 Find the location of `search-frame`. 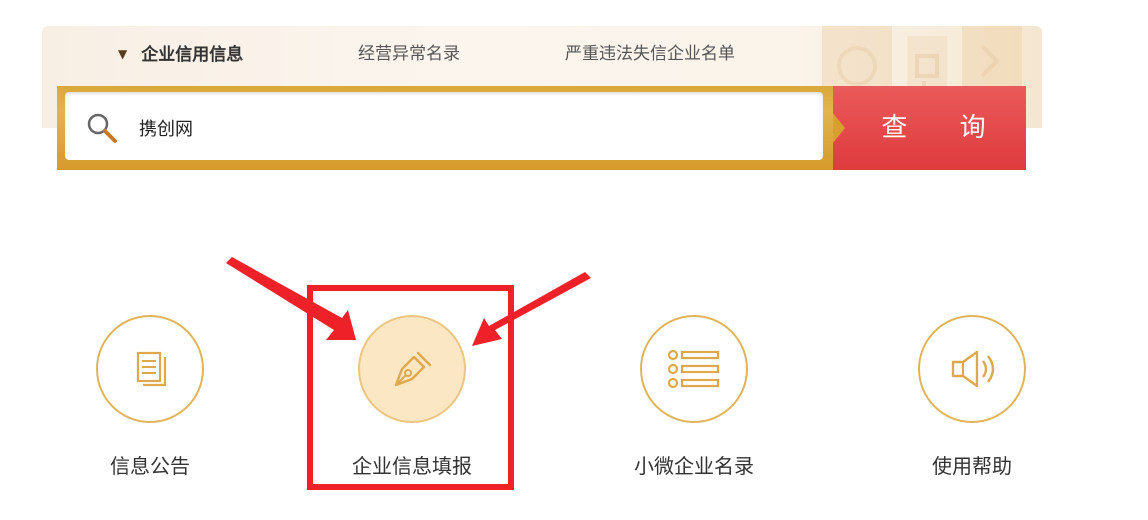

search-frame is located at coordinates (445, 128).